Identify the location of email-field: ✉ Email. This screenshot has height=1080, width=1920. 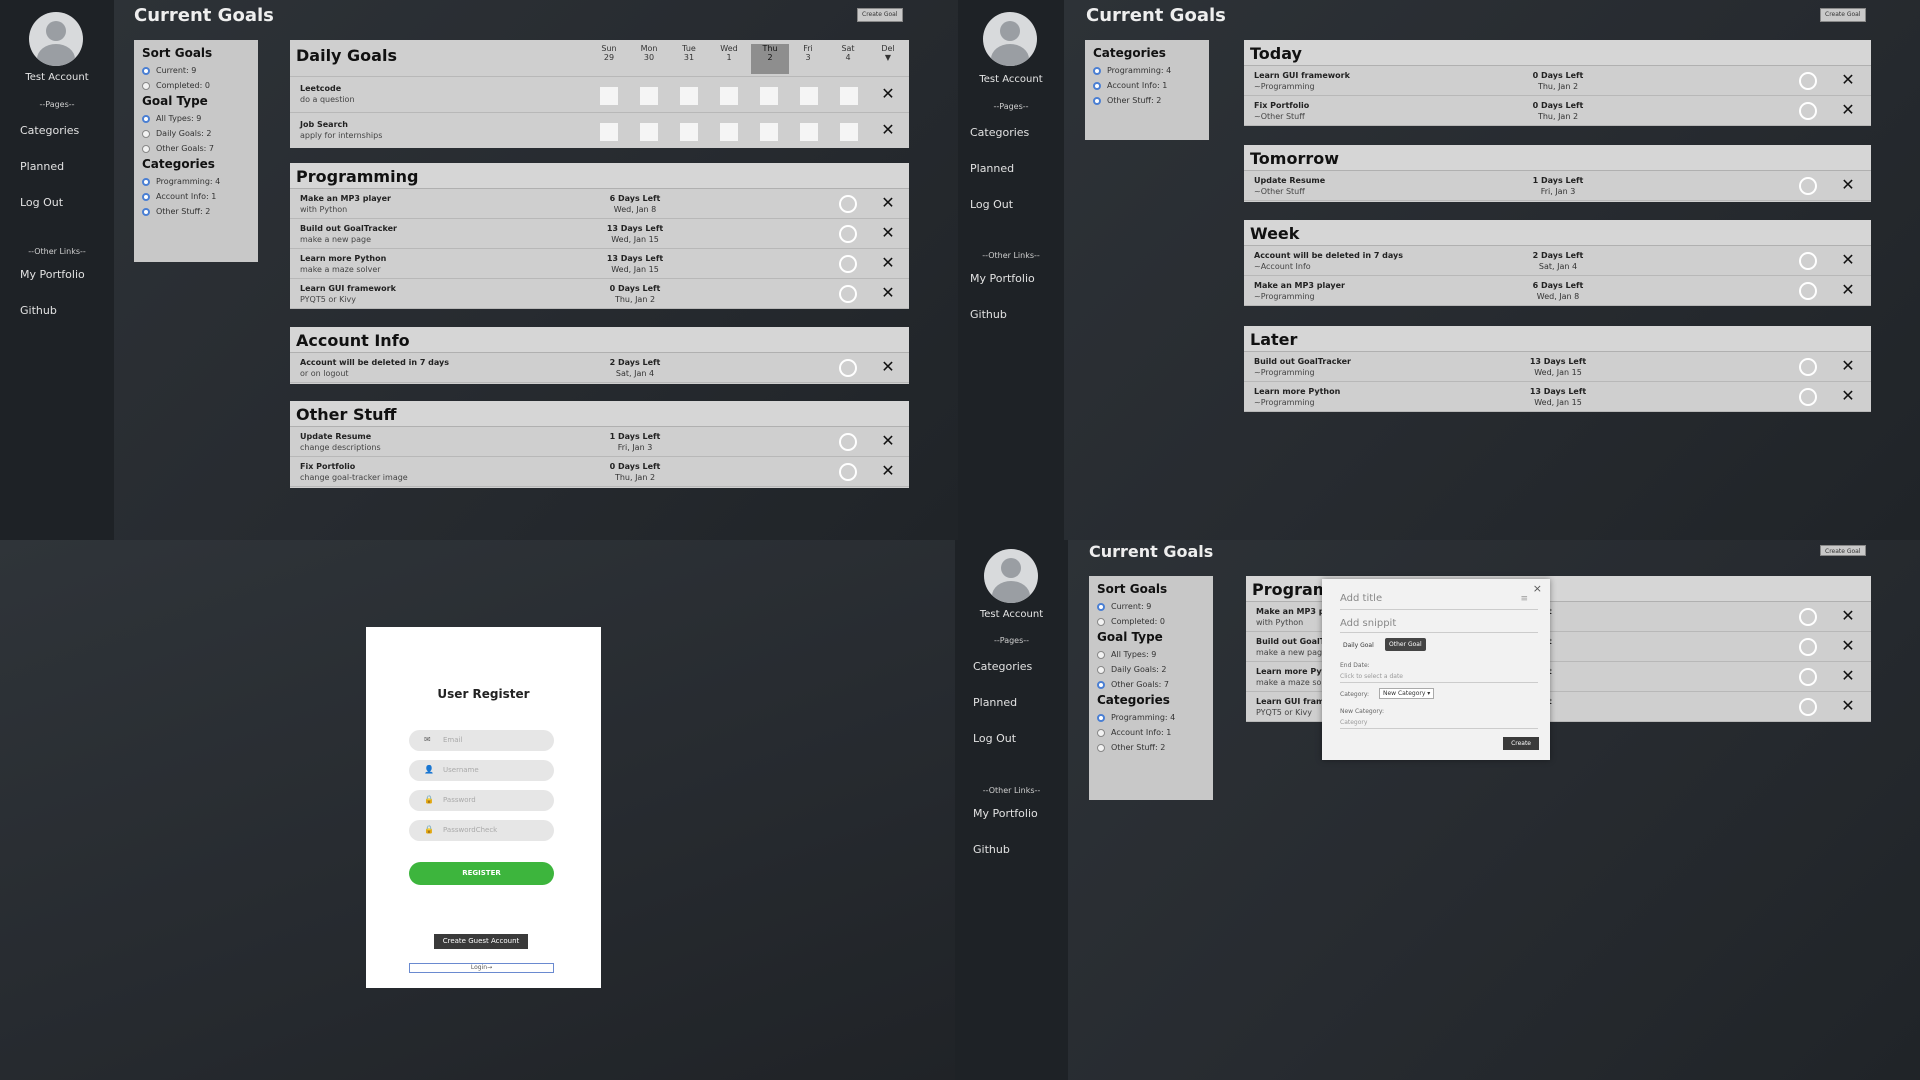
(481, 740).